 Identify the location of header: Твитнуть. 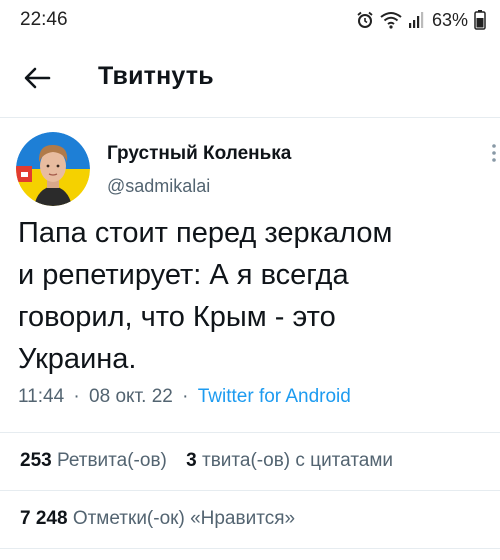
(250, 78).